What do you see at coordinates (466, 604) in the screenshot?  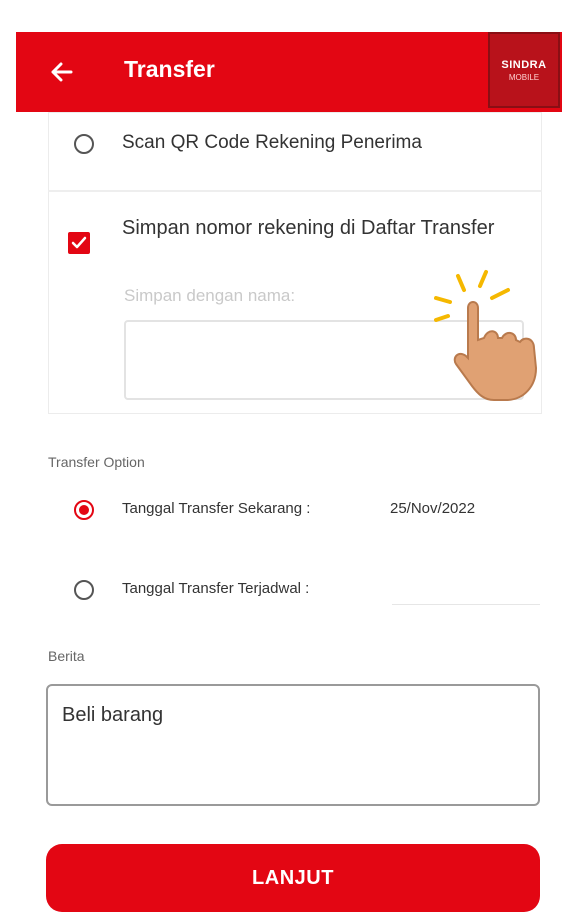 I see `scheduled-date-field` at bounding box center [466, 604].